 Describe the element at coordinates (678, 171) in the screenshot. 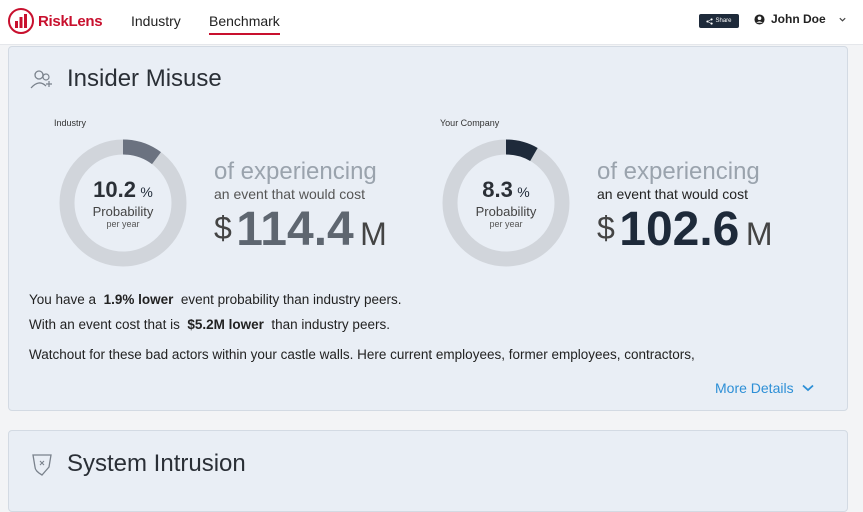

I see `company-of-experiencing: of experiencing` at that location.